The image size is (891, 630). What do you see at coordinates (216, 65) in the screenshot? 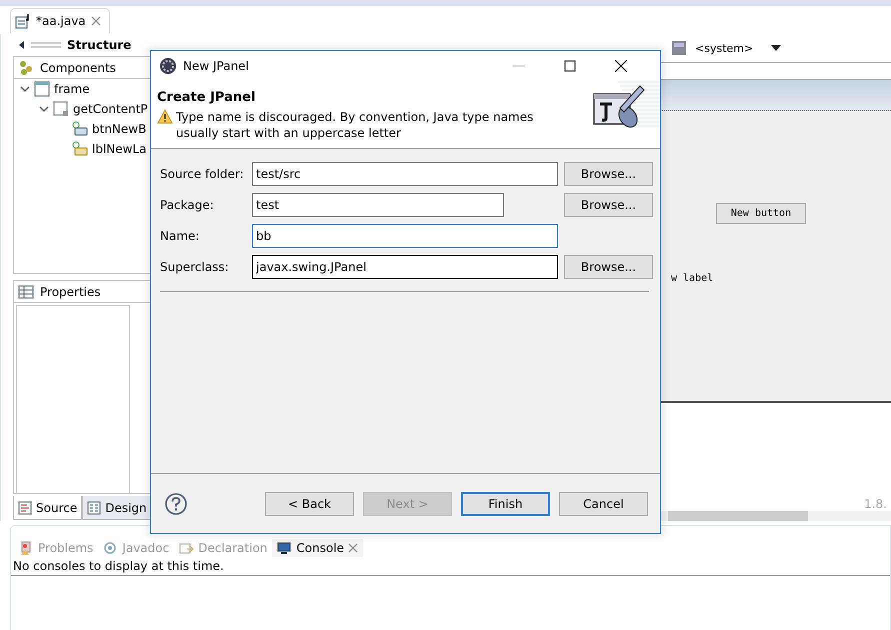
I see `window-title: New JPanel` at bounding box center [216, 65].